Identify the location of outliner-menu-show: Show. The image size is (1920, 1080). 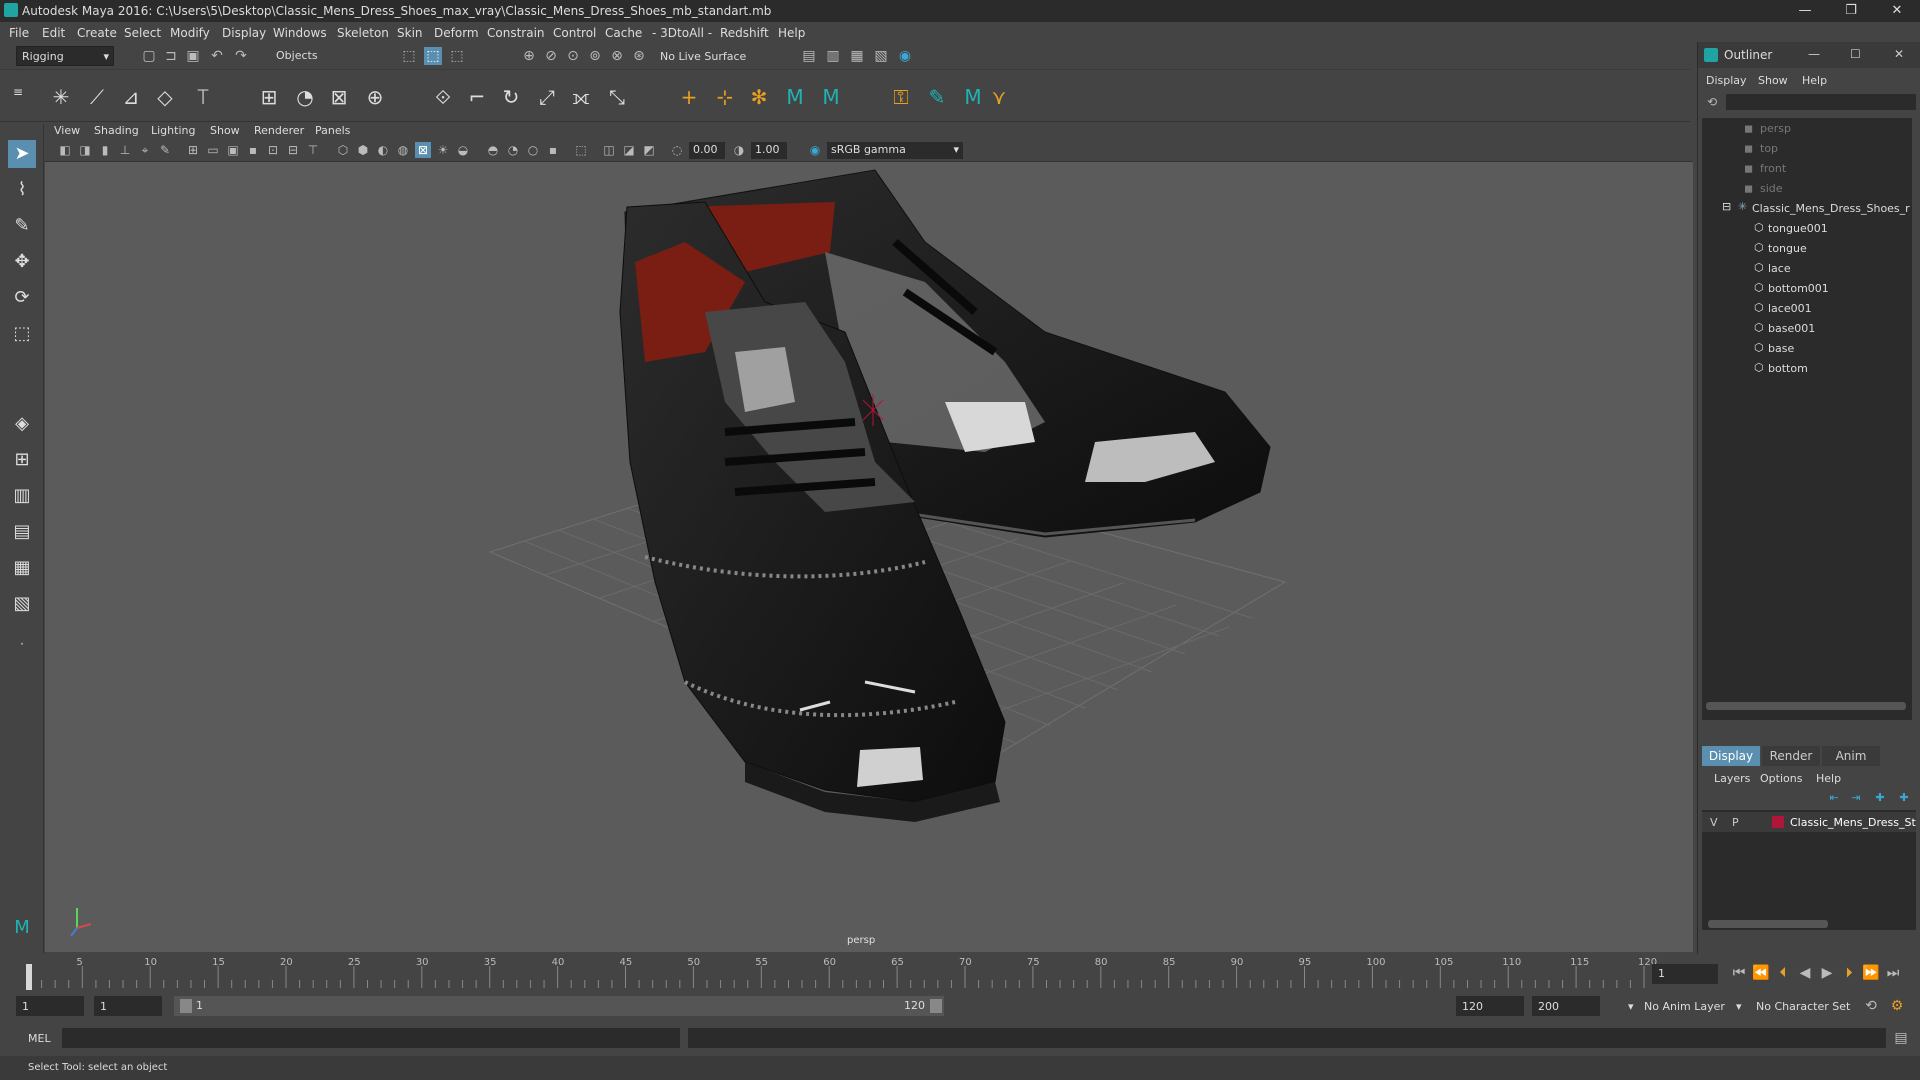
(1773, 80).